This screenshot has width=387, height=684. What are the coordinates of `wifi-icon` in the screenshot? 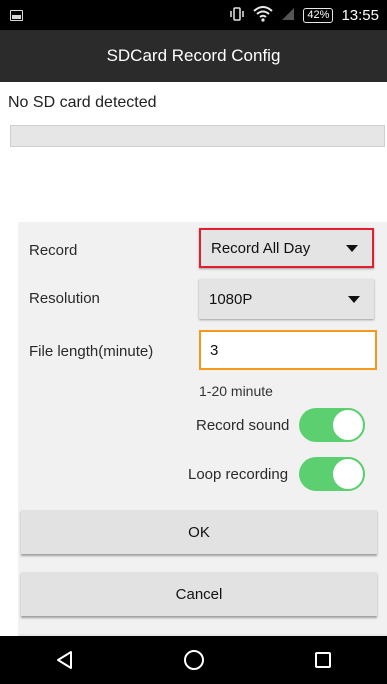 It's located at (263, 15).